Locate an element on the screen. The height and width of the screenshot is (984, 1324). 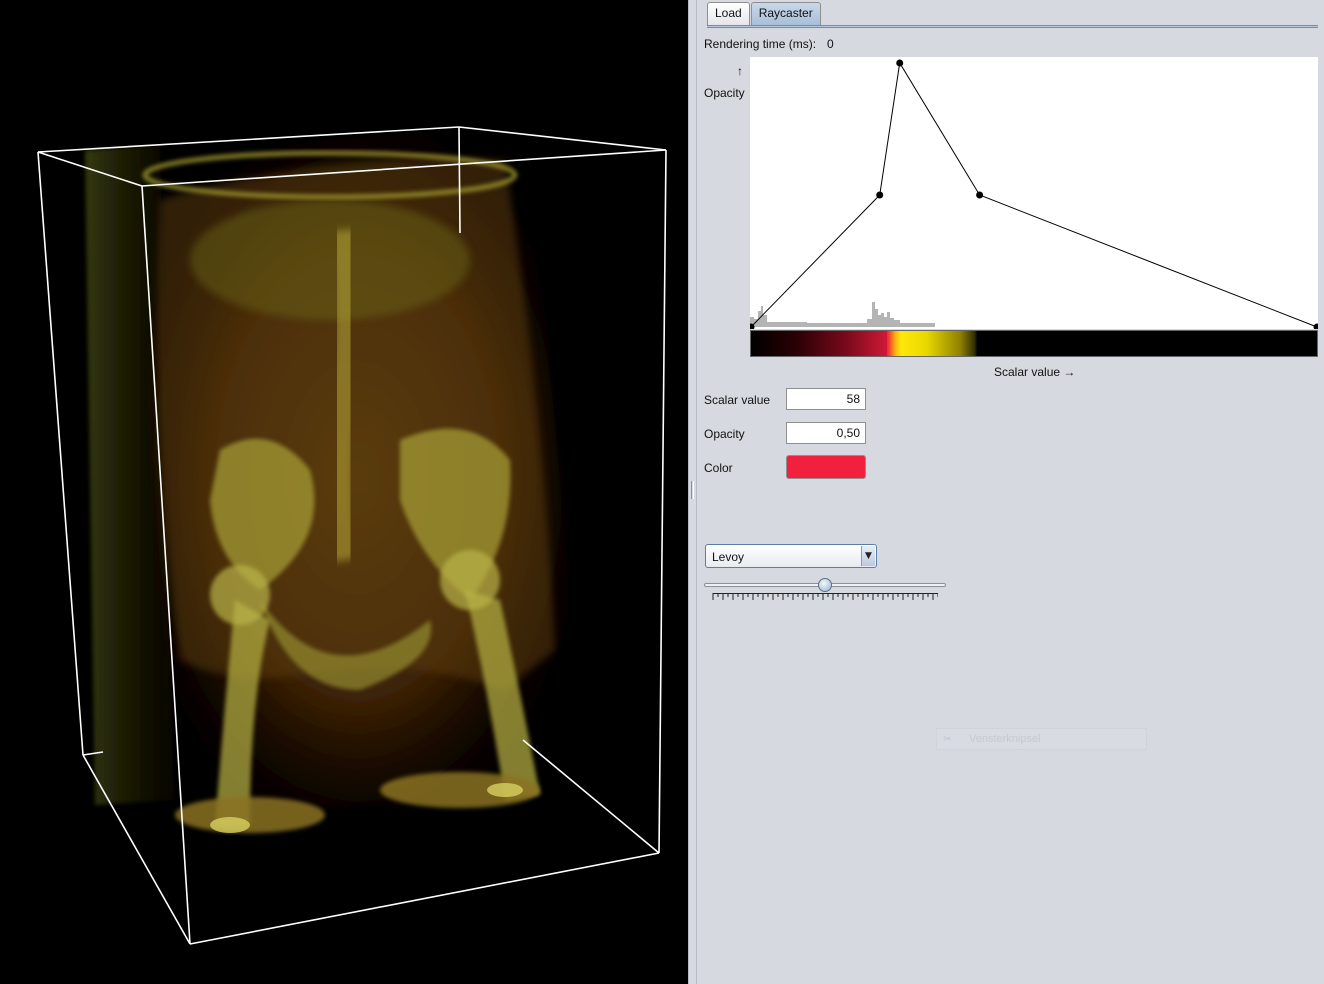
transfer-function-plot is located at coordinates (1034, 193).